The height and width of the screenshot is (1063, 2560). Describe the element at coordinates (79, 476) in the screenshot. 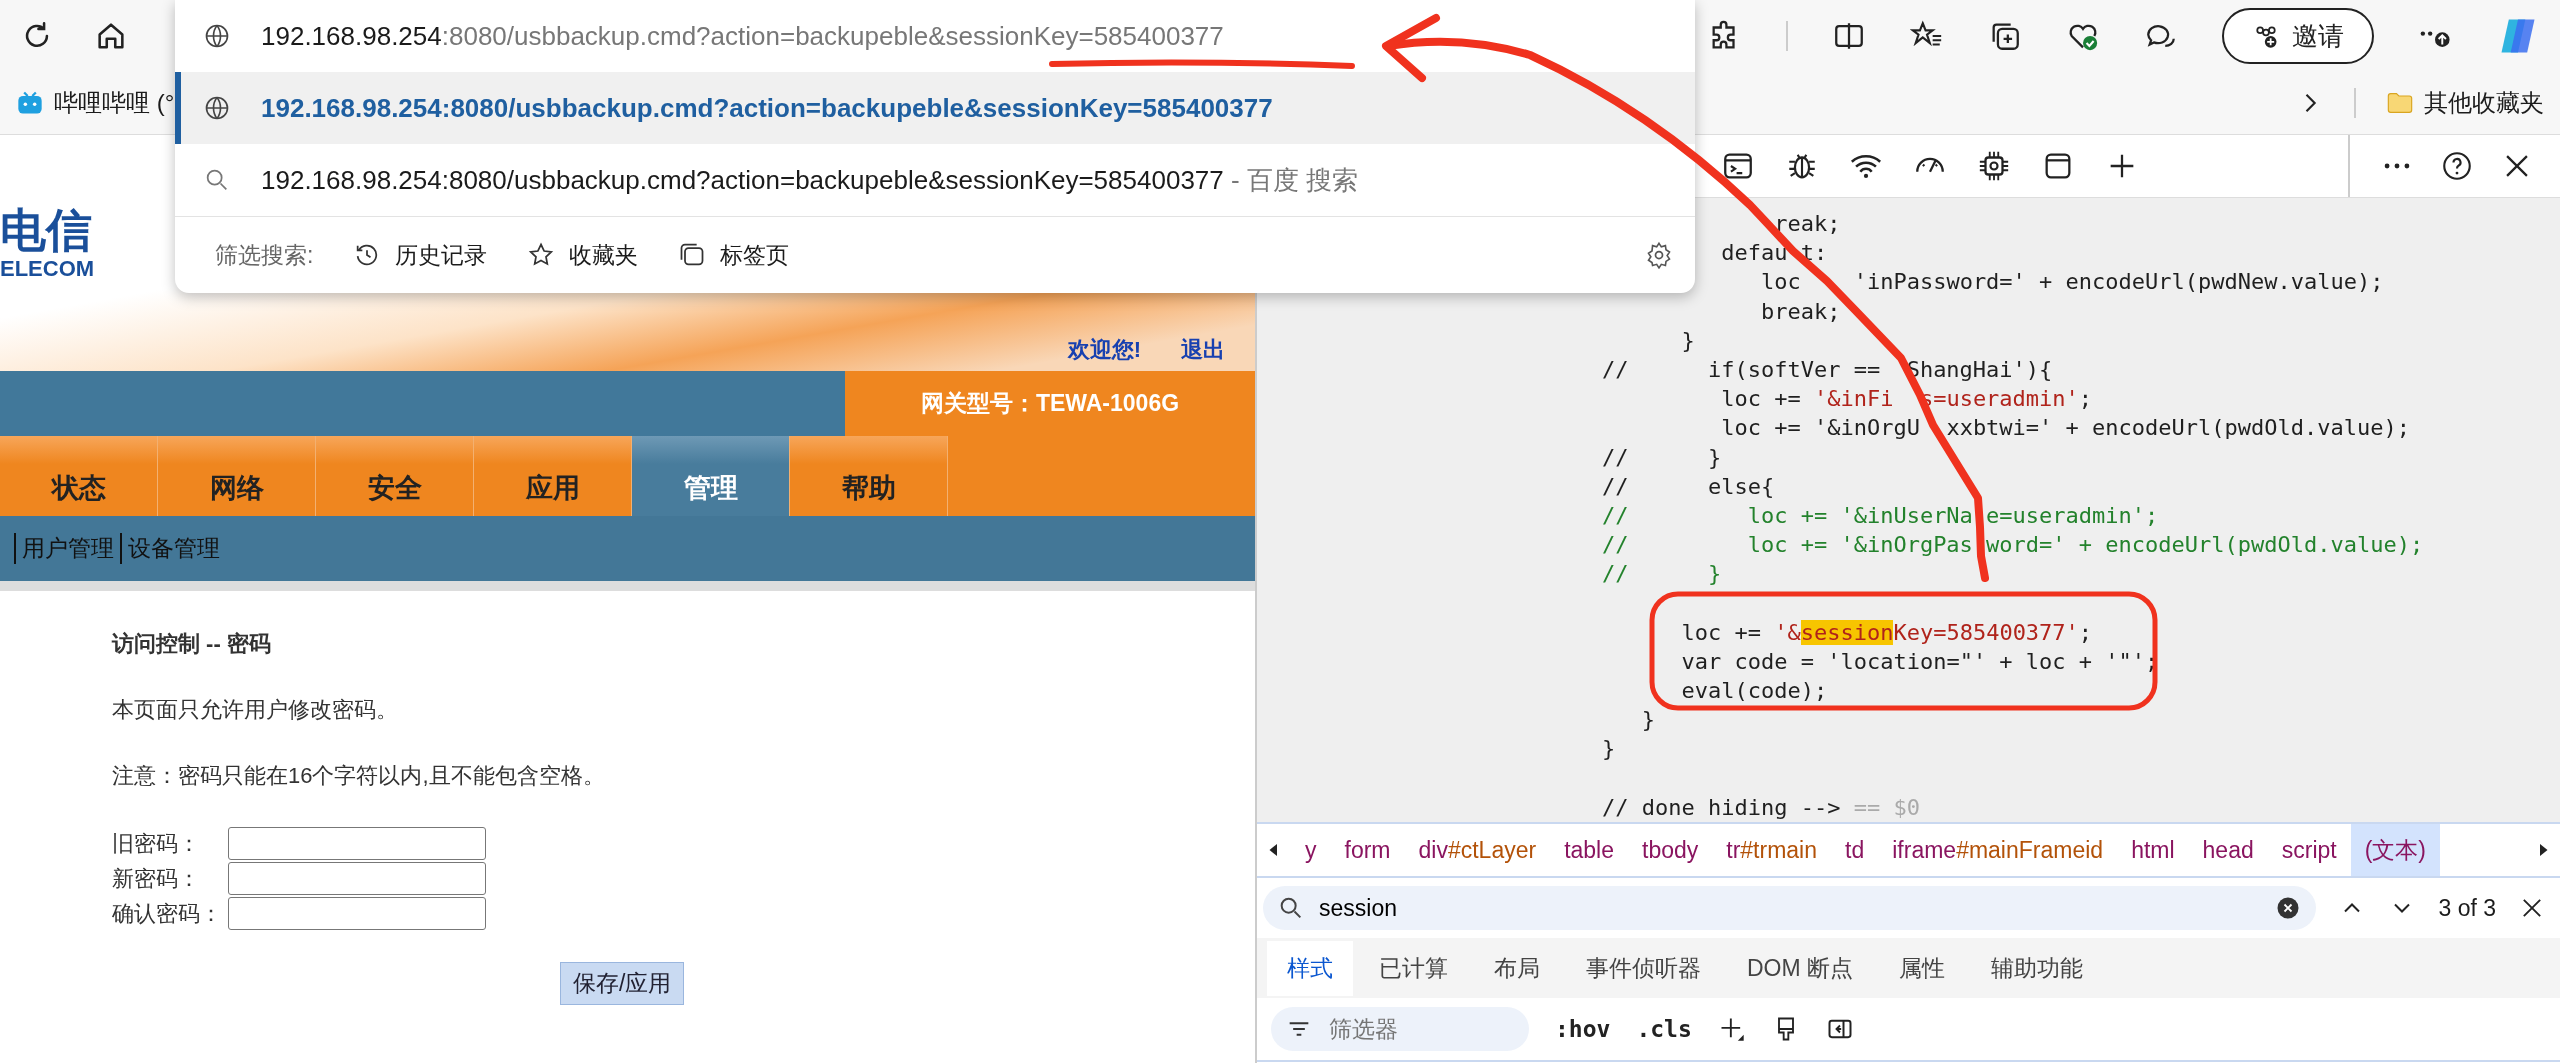

I see `nav-tab: 状态` at that location.